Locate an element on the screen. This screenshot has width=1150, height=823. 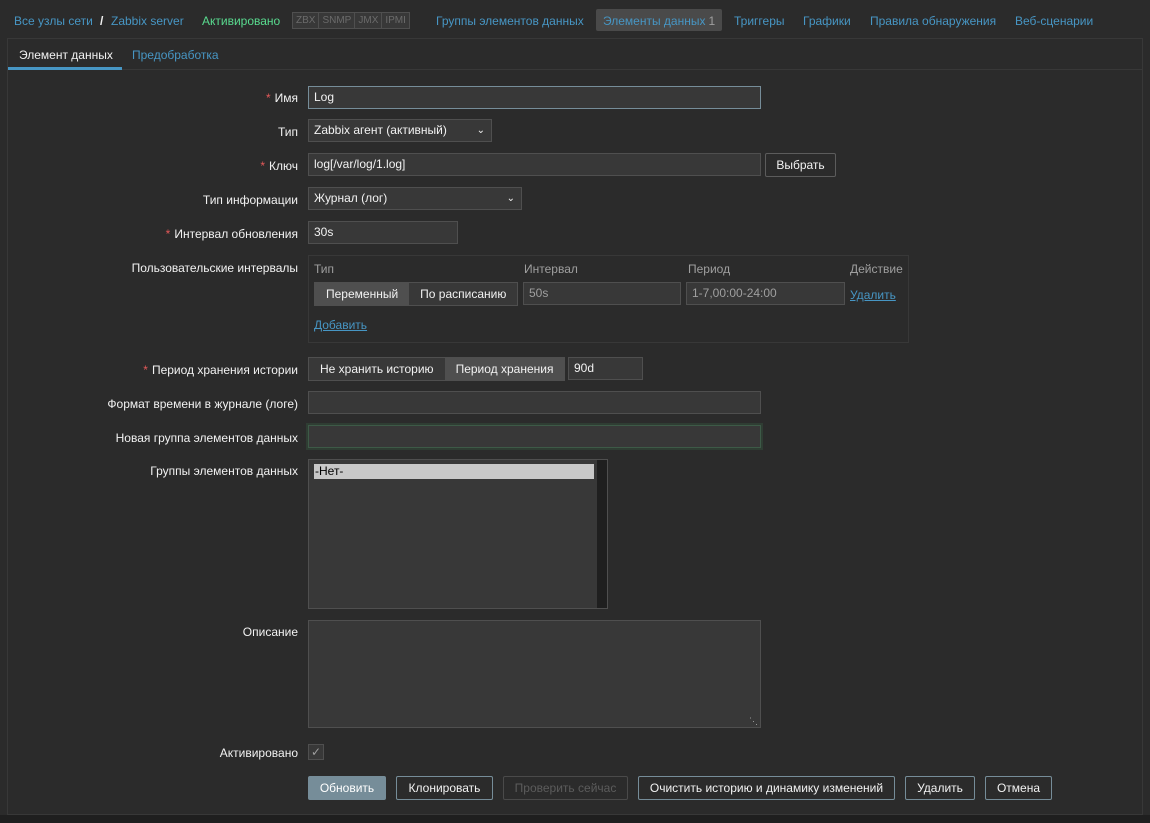
ci-header-period: Период is located at coordinates (709, 269).